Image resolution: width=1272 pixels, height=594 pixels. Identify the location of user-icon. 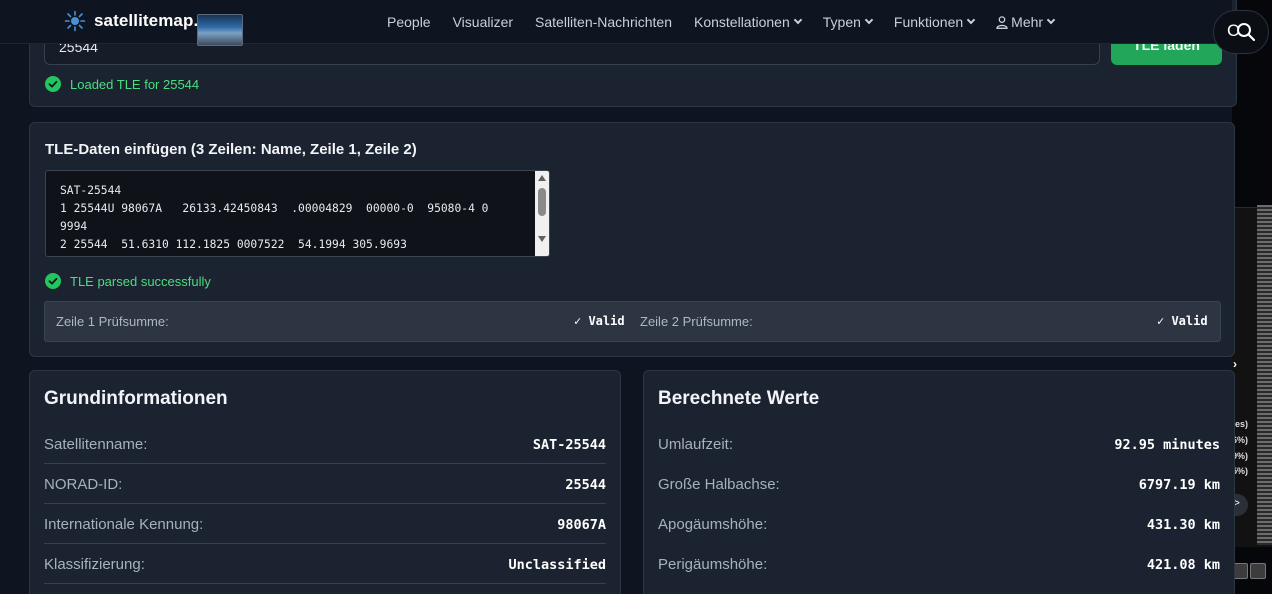
(1002, 22).